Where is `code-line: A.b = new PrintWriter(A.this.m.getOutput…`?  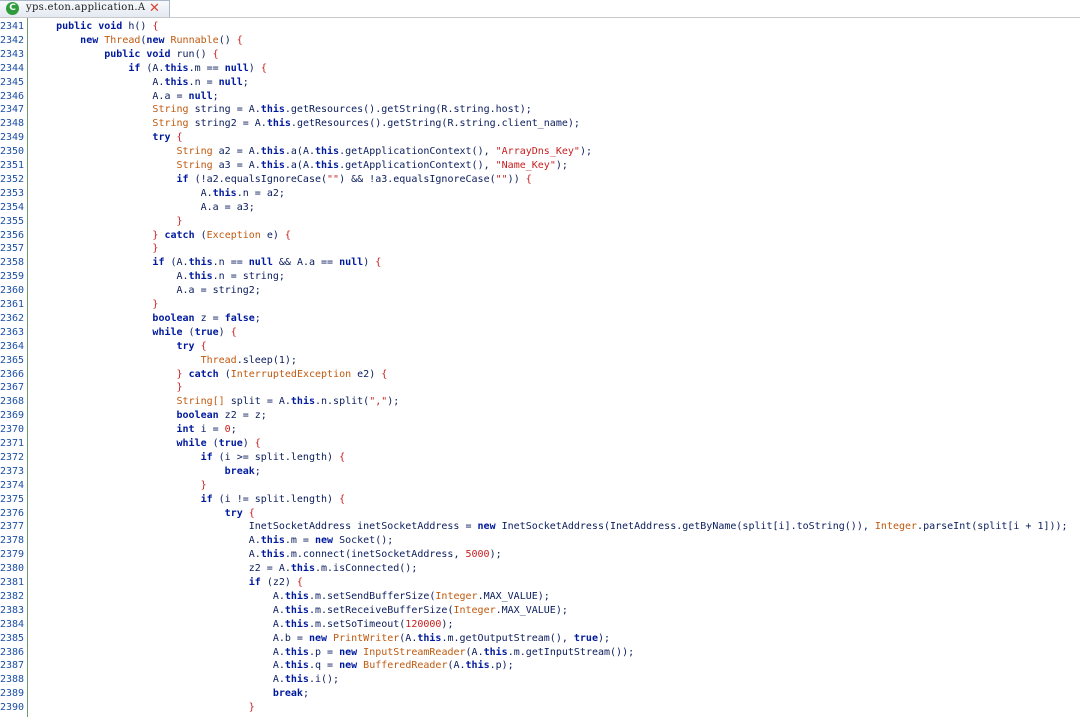
code-line: A.b = new PrintWriter(A.this.m.getOutput… is located at coordinates (321, 639).